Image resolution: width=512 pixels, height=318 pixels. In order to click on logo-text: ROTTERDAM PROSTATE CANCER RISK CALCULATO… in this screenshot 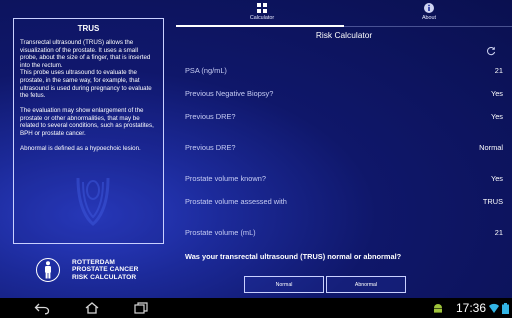, I will do `click(105, 270)`.